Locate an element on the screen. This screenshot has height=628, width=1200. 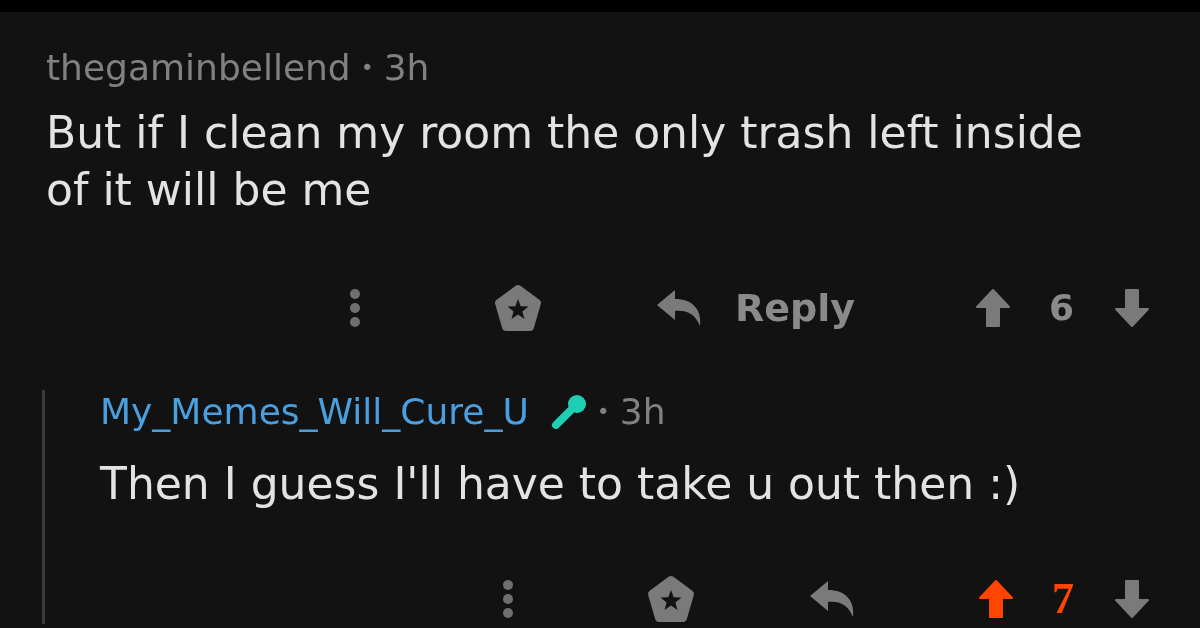
vote-score: 6 is located at coordinates (1061, 308).